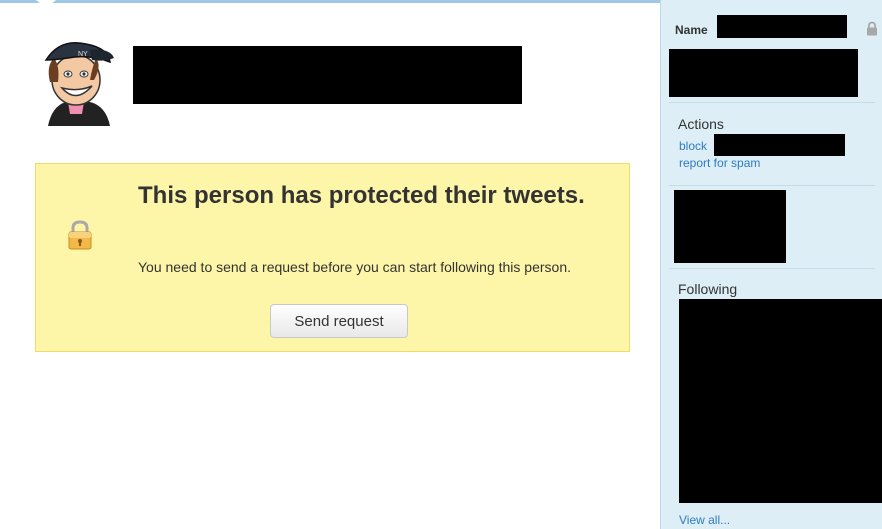 Image resolution: width=882 pixels, height=529 pixels. Describe the element at coordinates (691, 30) in the screenshot. I see `name-label: Name` at that location.